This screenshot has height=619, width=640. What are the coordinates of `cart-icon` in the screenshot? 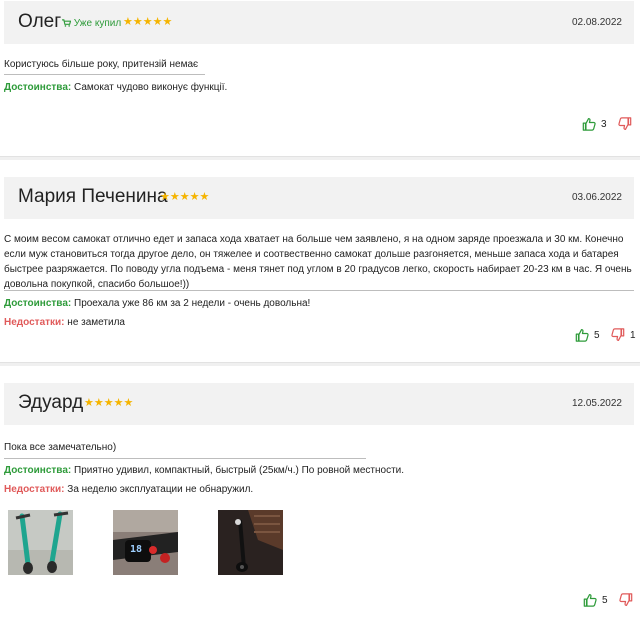 It's located at (68, 23).